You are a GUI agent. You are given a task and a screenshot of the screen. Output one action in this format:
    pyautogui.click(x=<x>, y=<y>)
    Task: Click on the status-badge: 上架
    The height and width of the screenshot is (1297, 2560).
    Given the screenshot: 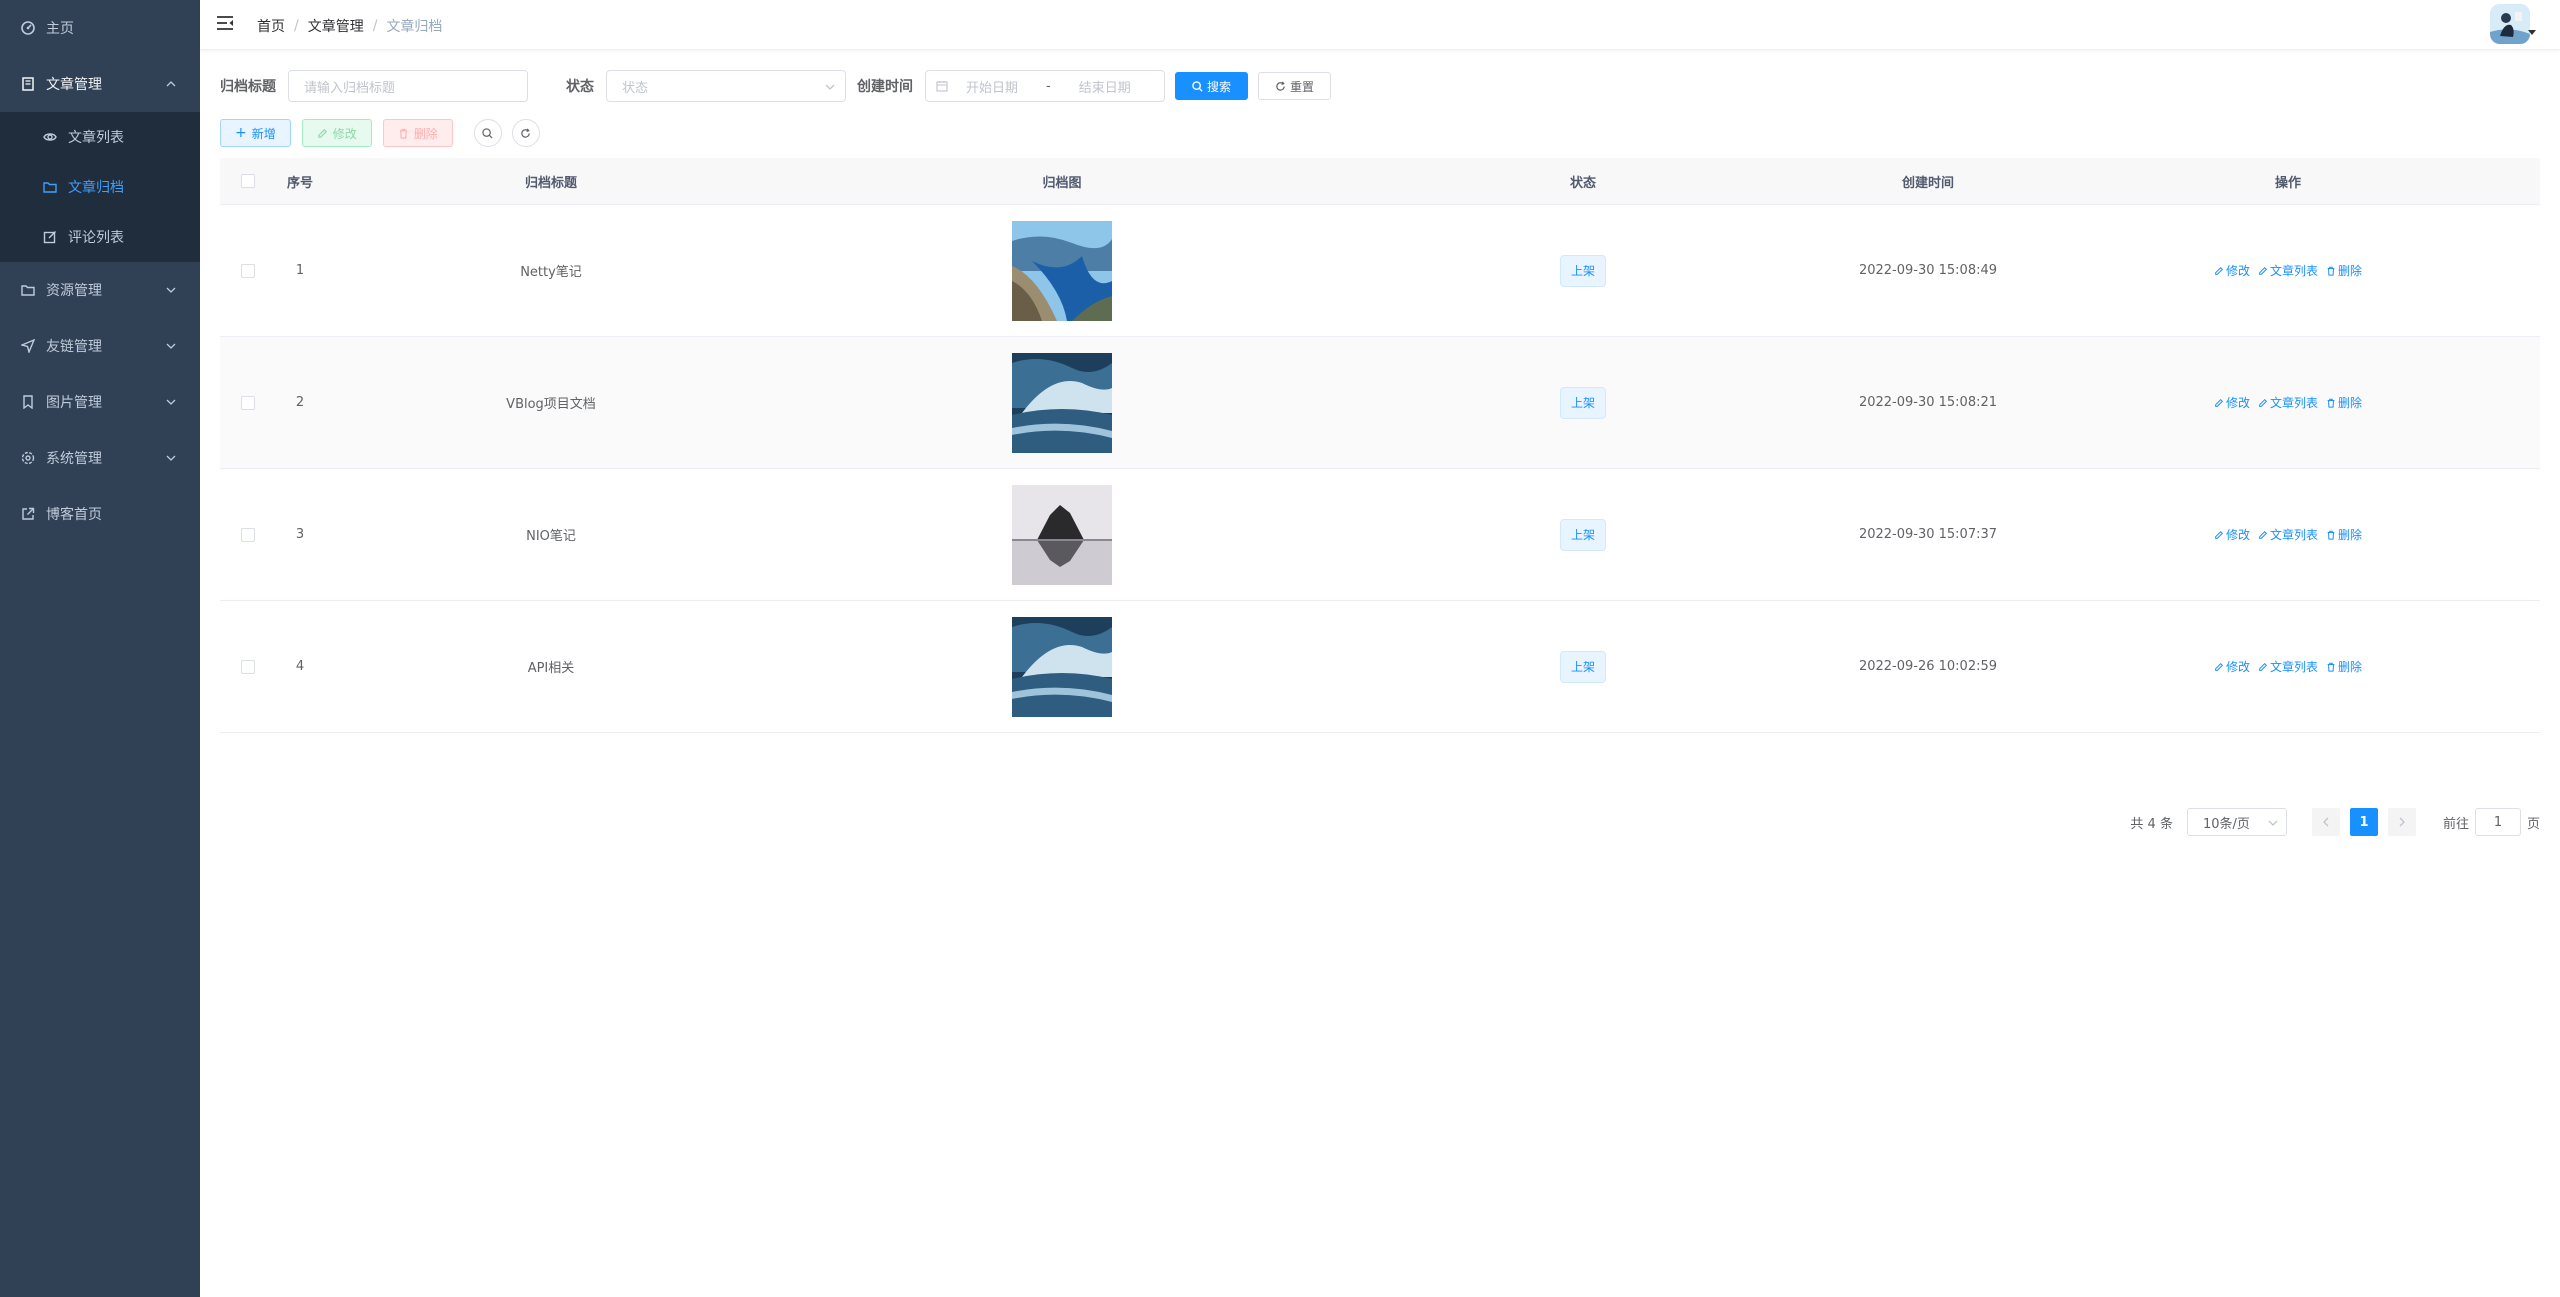 What is the action you would take?
    pyautogui.click(x=1582, y=534)
    